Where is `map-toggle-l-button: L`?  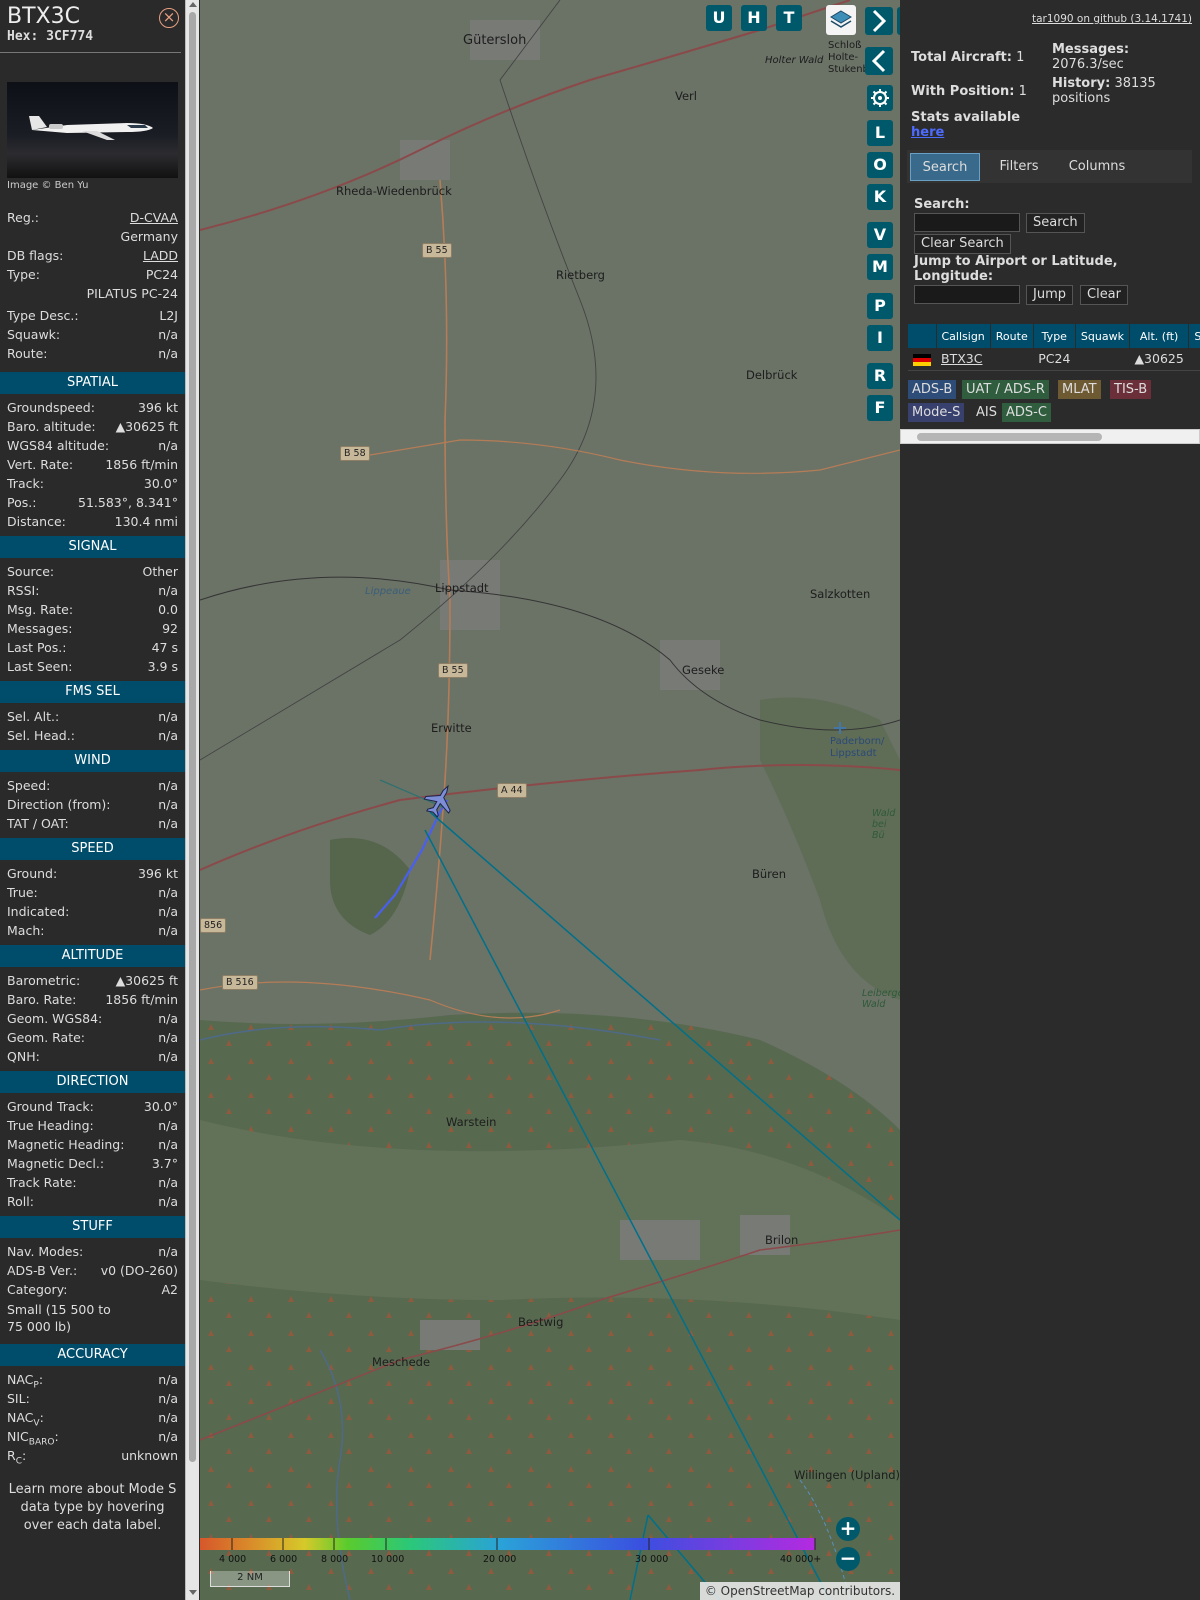
map-toggle-l-button: L is located at coordinates (880, 133).